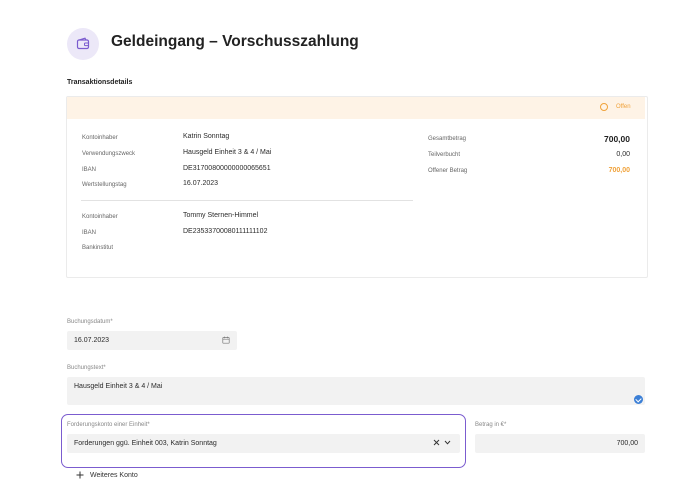 The height and width of the screenshot is (499, 688). I want to click on wertstellungstag-label: Wertstellungstag, so click(104, 185).